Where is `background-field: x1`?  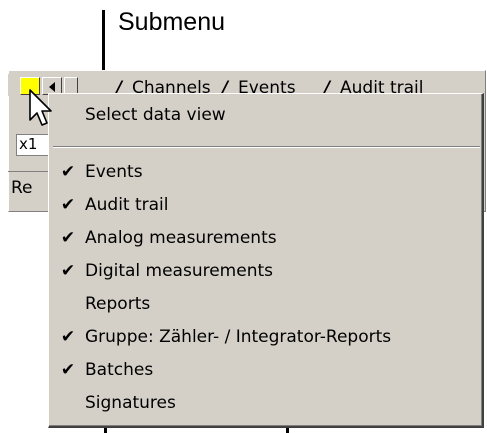
background-field: x1 is located at coordinates (34, 145).